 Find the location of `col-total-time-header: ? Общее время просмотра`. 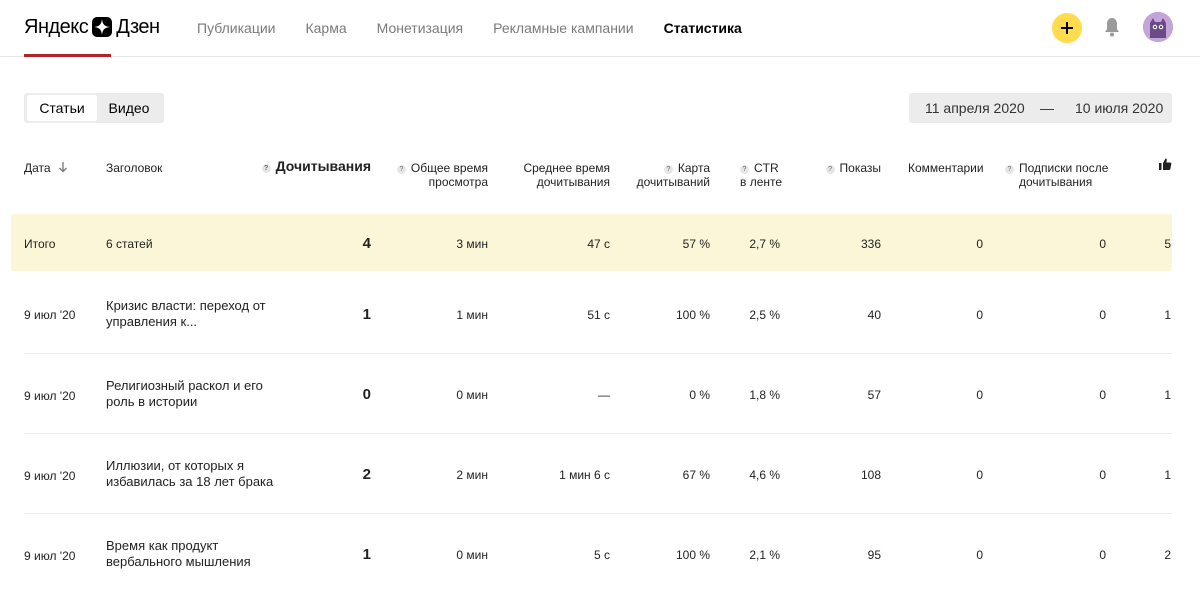

col-total-time-header: ? Общее время просмотра is located at coordinates (434, 175).